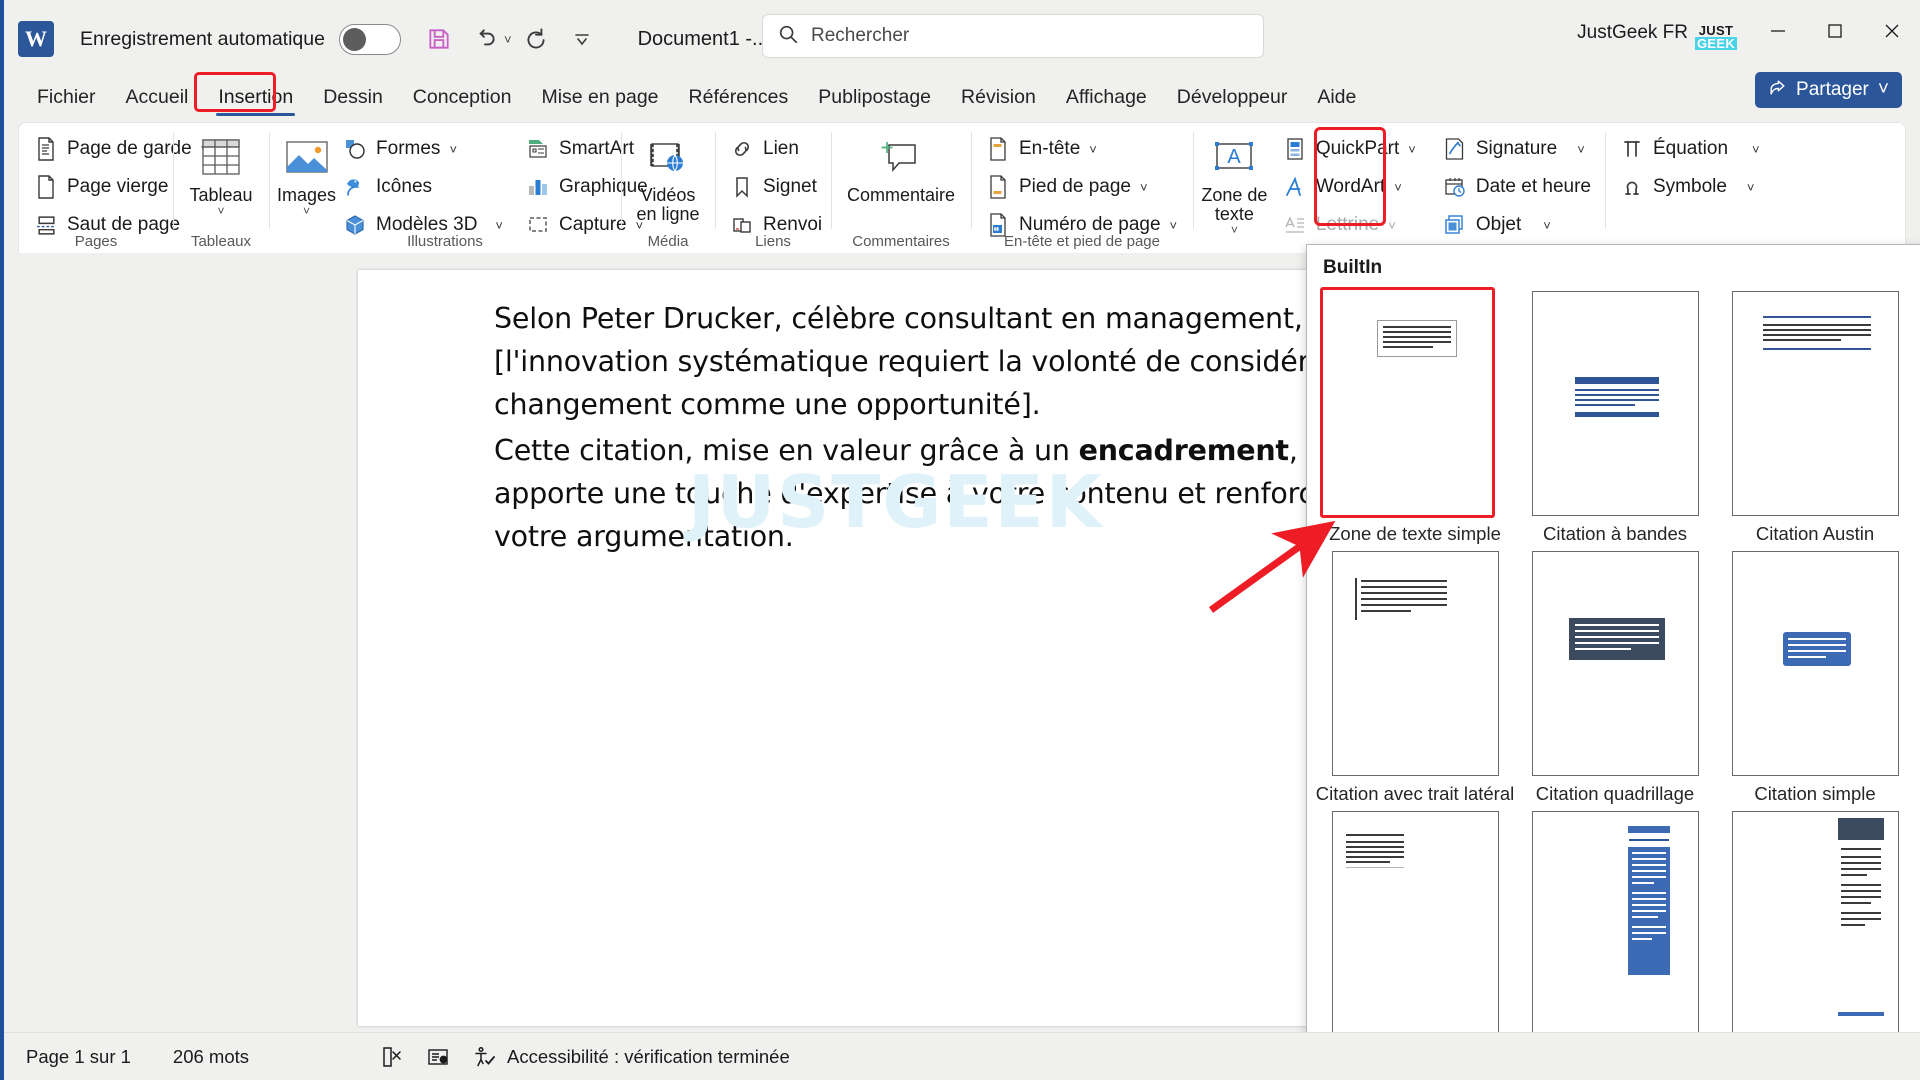 The width and height of the screenshot is (1920, 1080). I want to click on online-video-button: Vidéos en ligne, so click(668, 177).